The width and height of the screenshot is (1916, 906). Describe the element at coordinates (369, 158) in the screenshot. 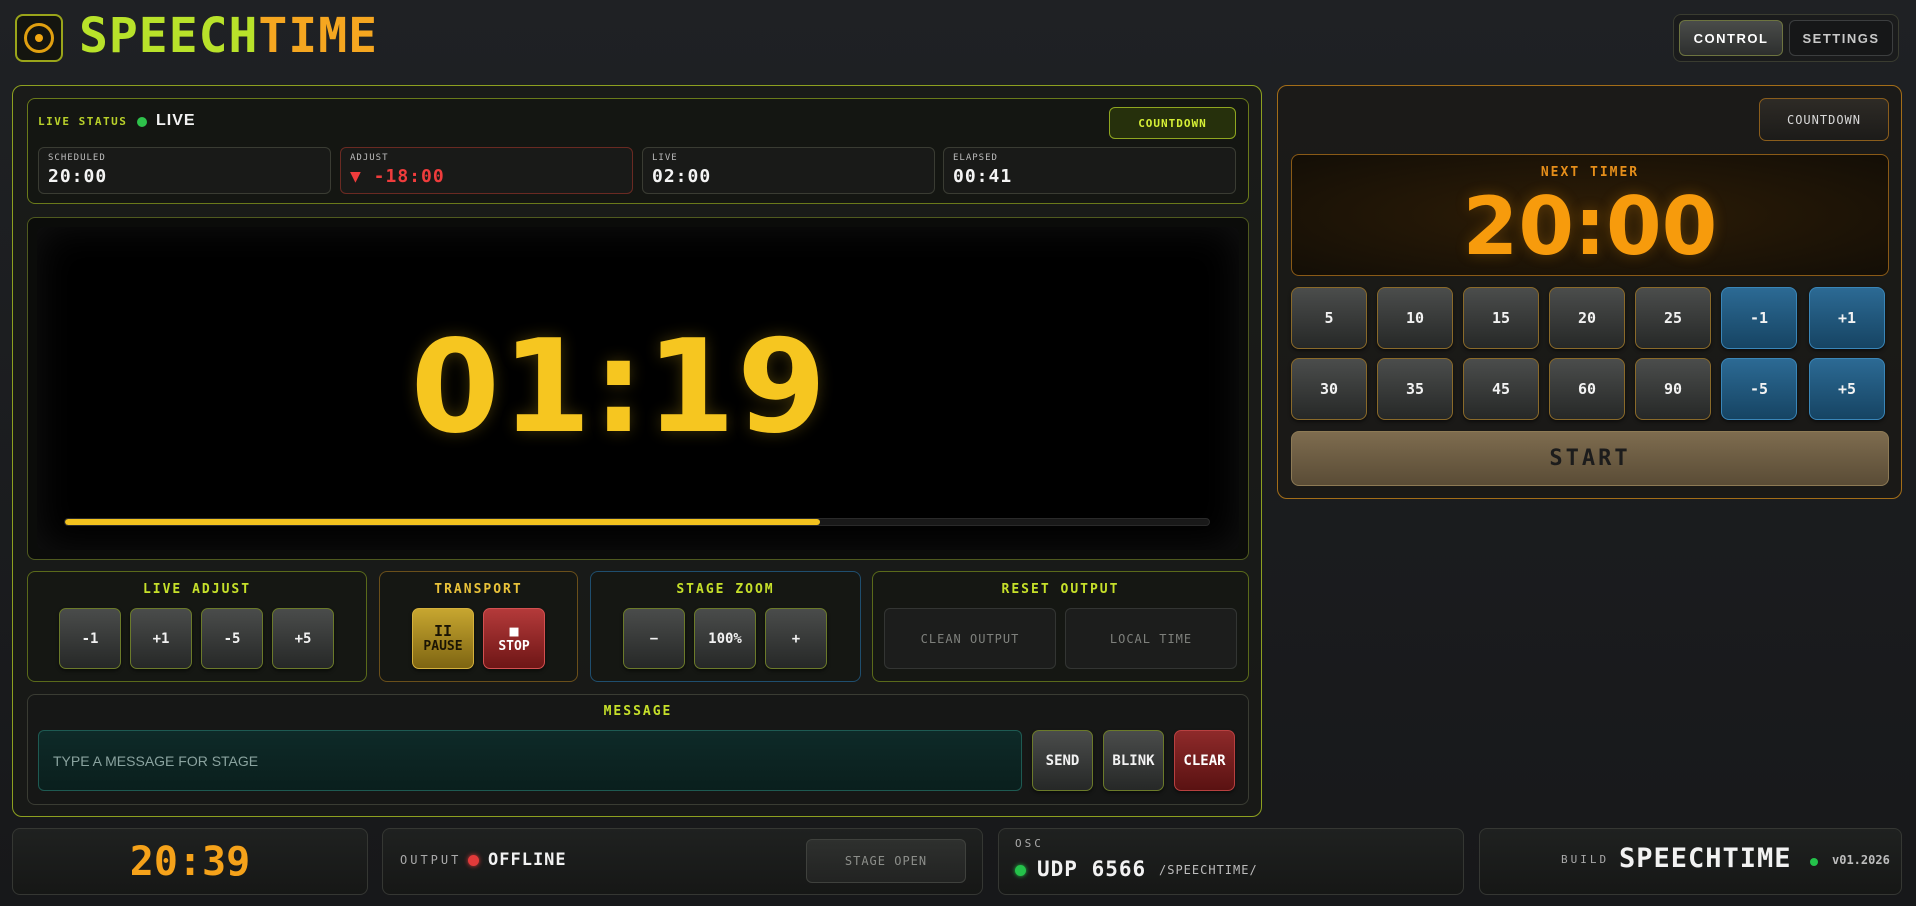

I see `stat-key: ADJUST` at that location.